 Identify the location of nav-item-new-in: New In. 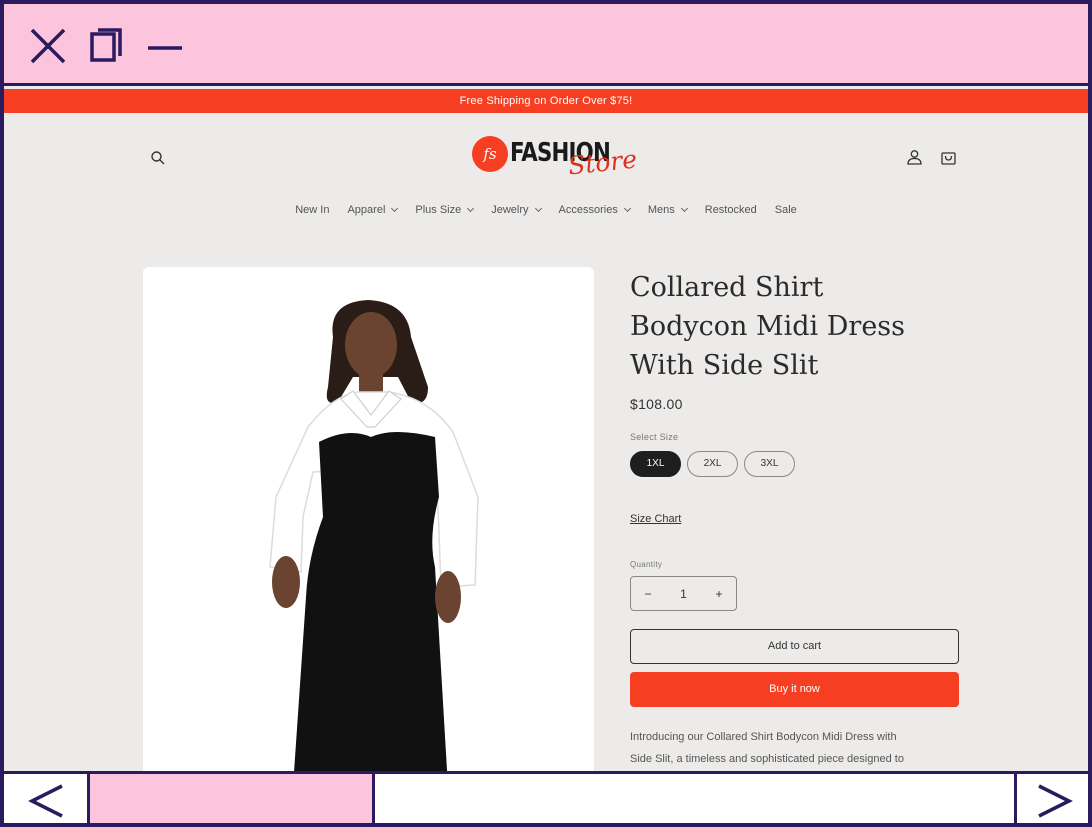
(312, 210).